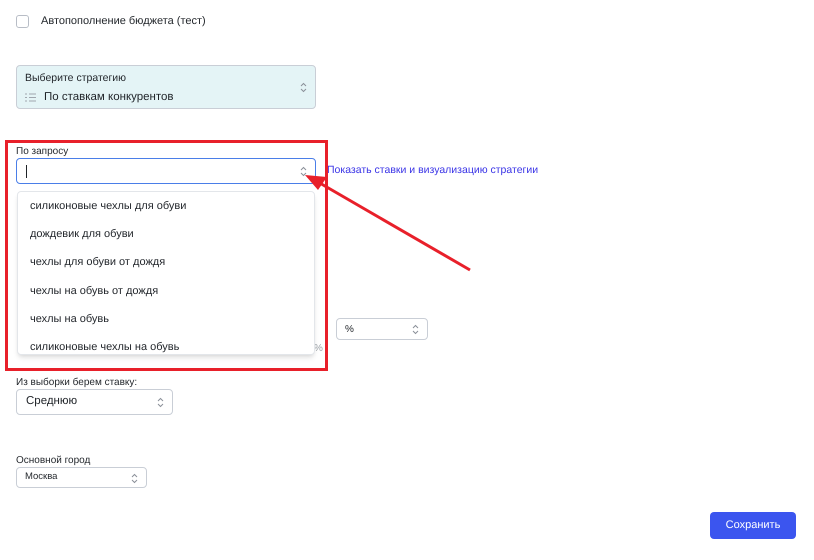 This screenshot has height=560, width=814. What do you see at coordinates (382, 329) in the screenshot?
I see `unit-select: %` at bounding box center [382, 329].